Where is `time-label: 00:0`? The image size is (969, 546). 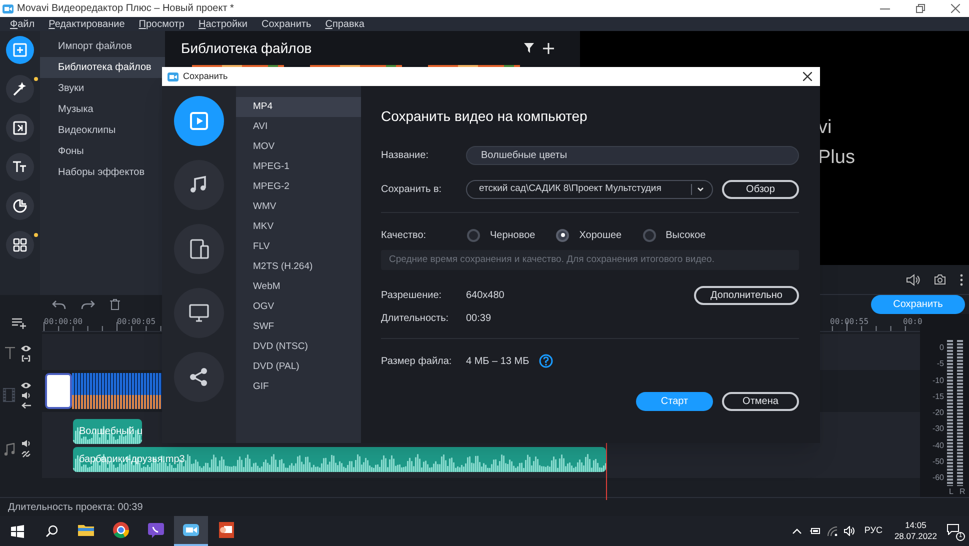
time-label: 00:0 is located at coordinates (912, 322).